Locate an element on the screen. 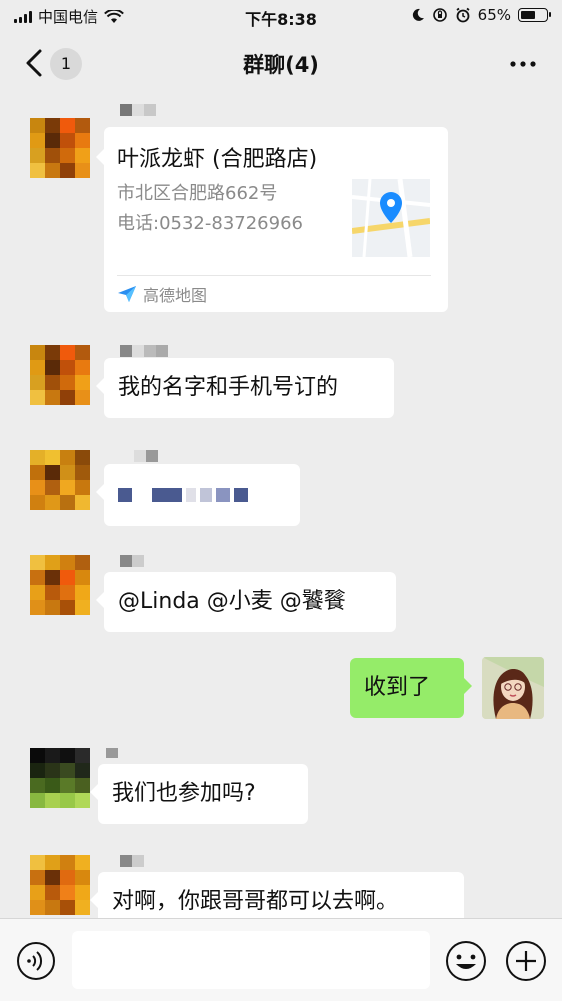 The image size is (562, 1001). avatar-self is located at coordinates (513, 688).